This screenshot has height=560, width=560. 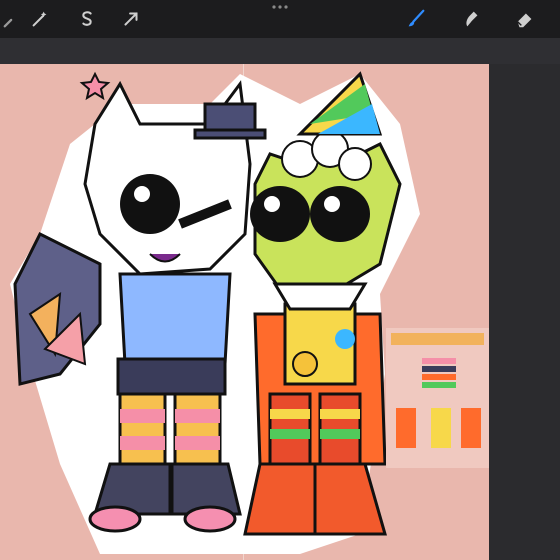 I want to click on workspace-background, so click(x=524, y=312).